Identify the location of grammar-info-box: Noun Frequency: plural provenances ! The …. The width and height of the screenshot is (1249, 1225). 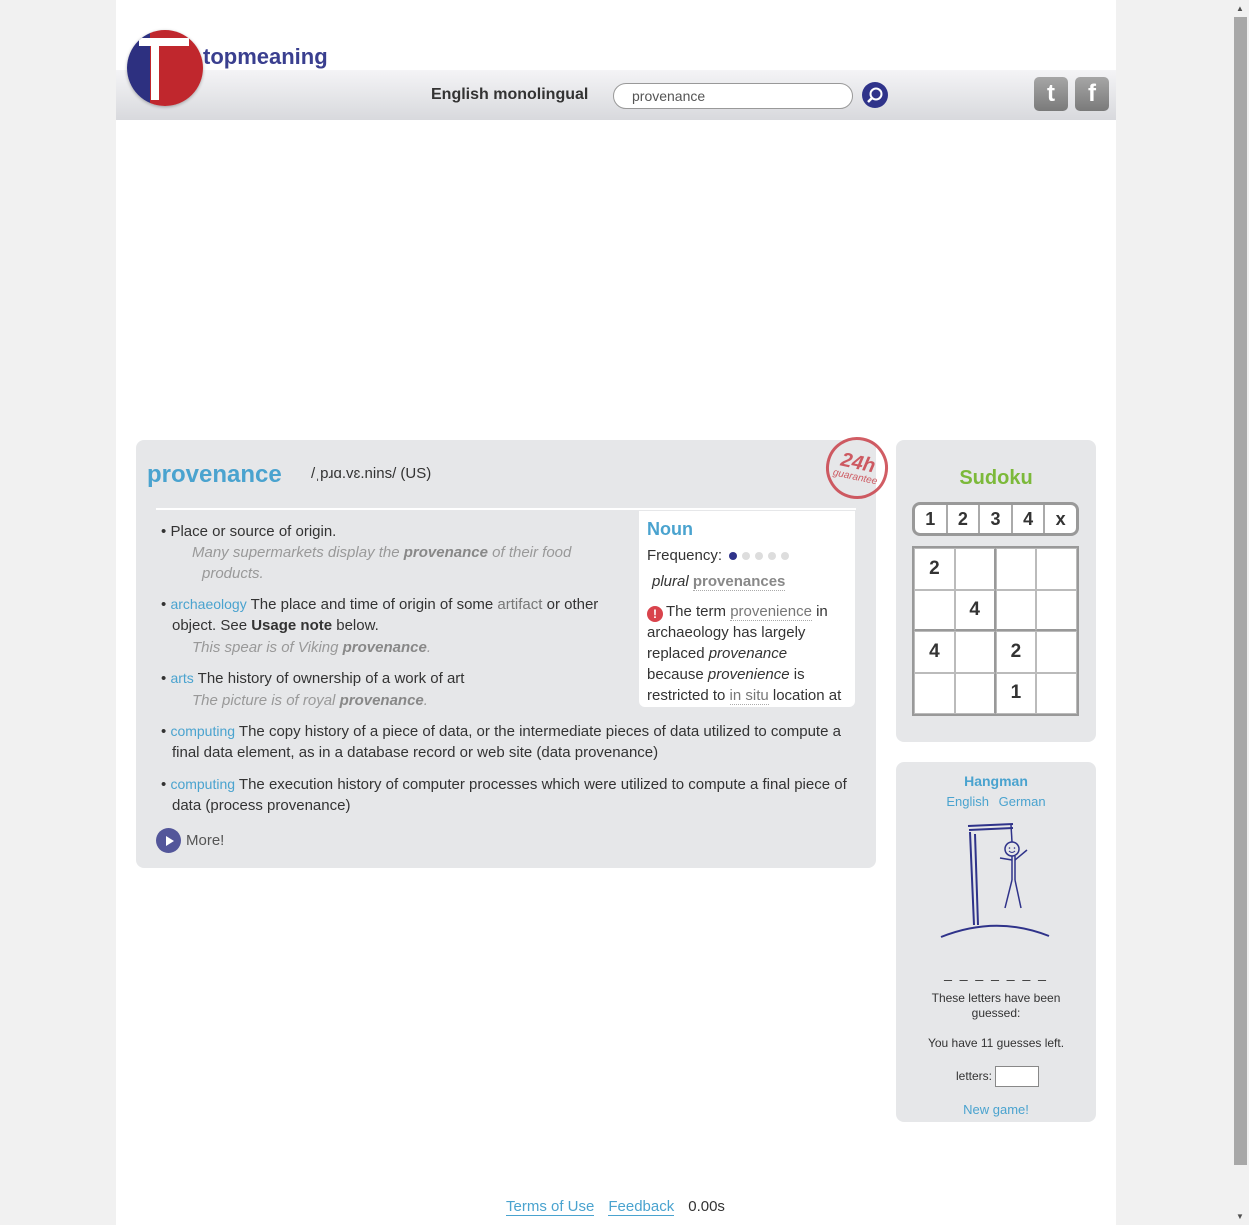
(747, 609).